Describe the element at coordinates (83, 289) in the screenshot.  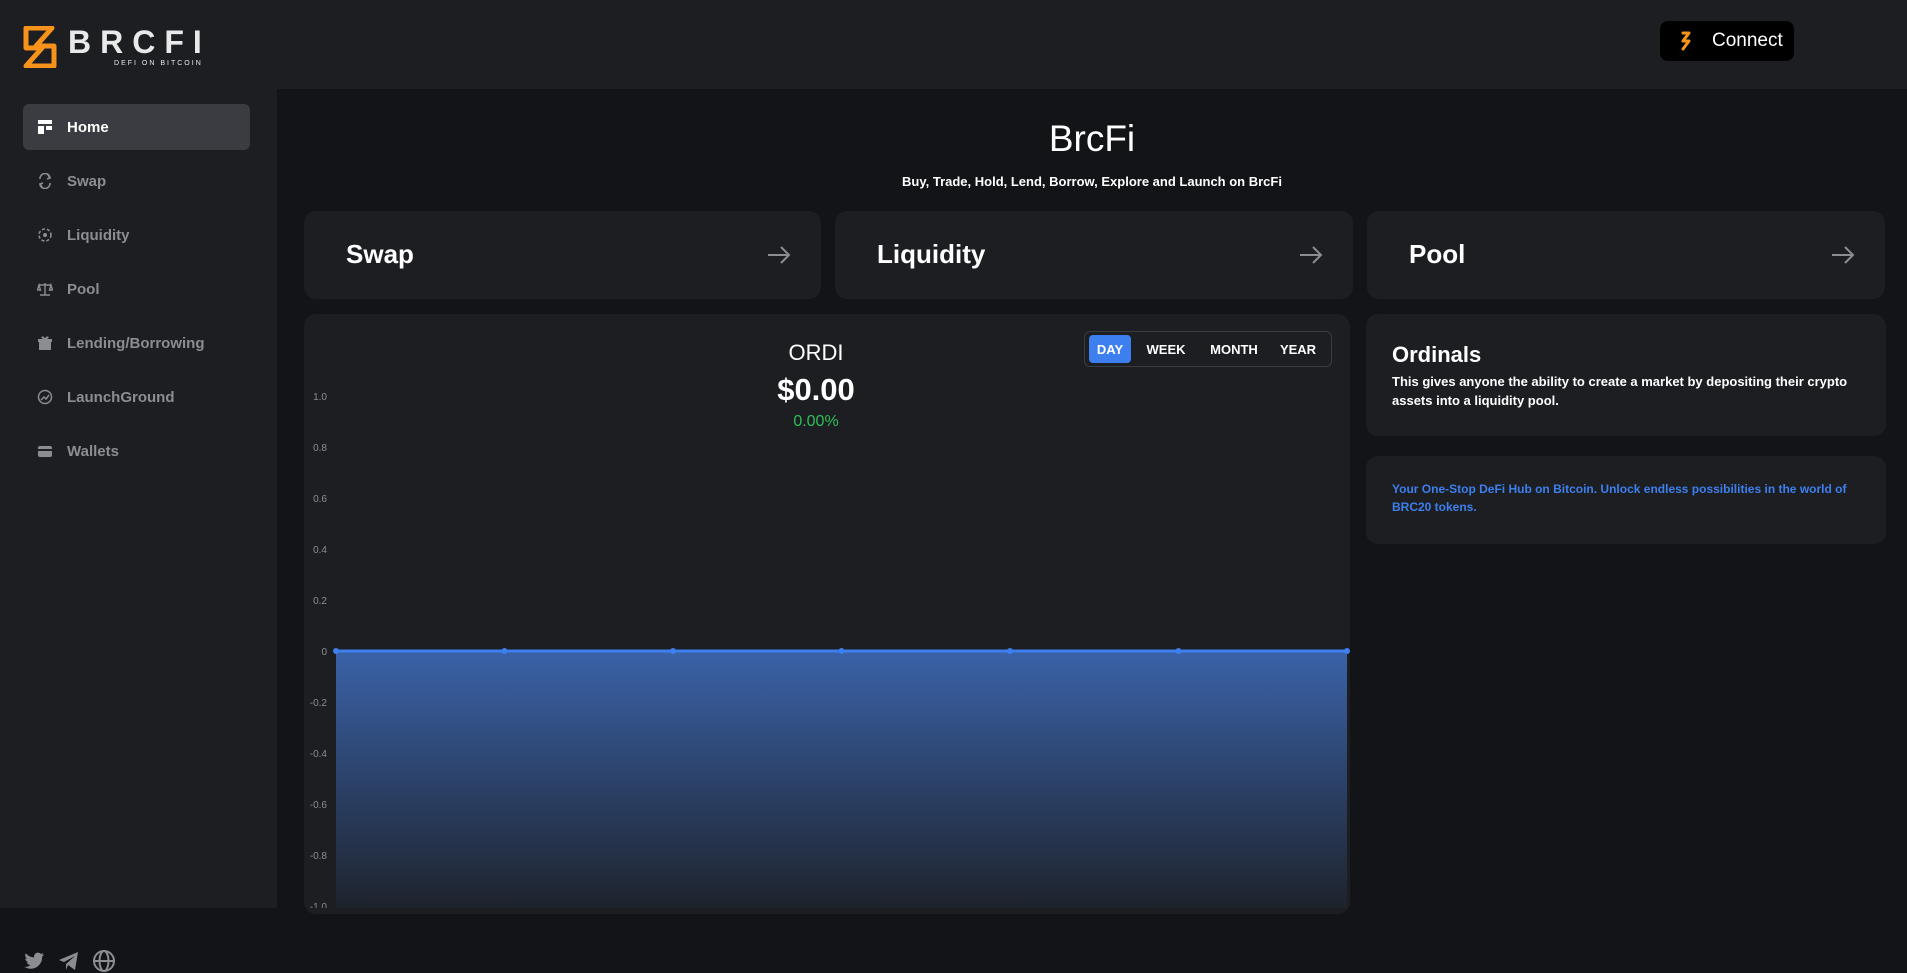
I see `sidebar-item-label: Pool` at that location.